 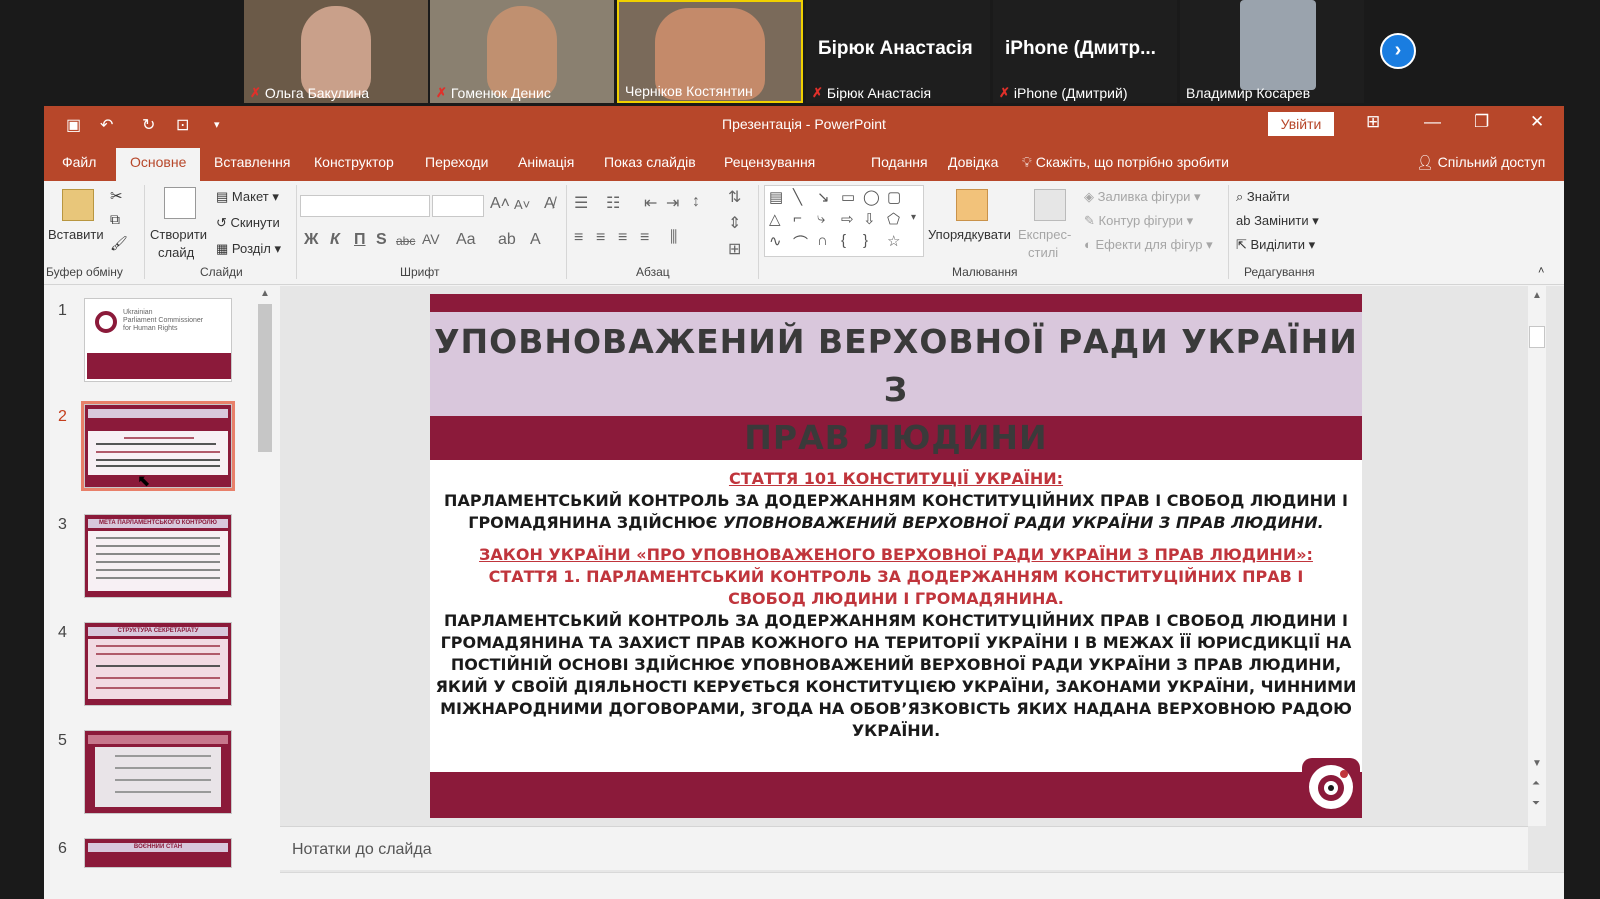 I want to click on tab-view: Подання, so click(x=899, y=162).